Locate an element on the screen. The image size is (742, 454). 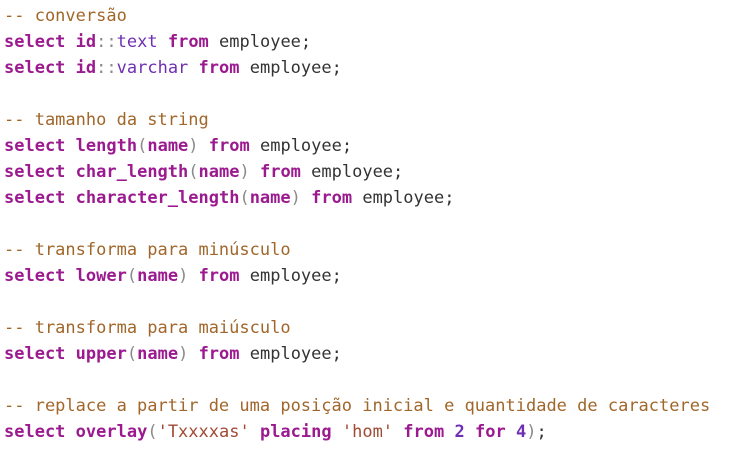
keyword-token: overlay is located at coordinates (111, 432).